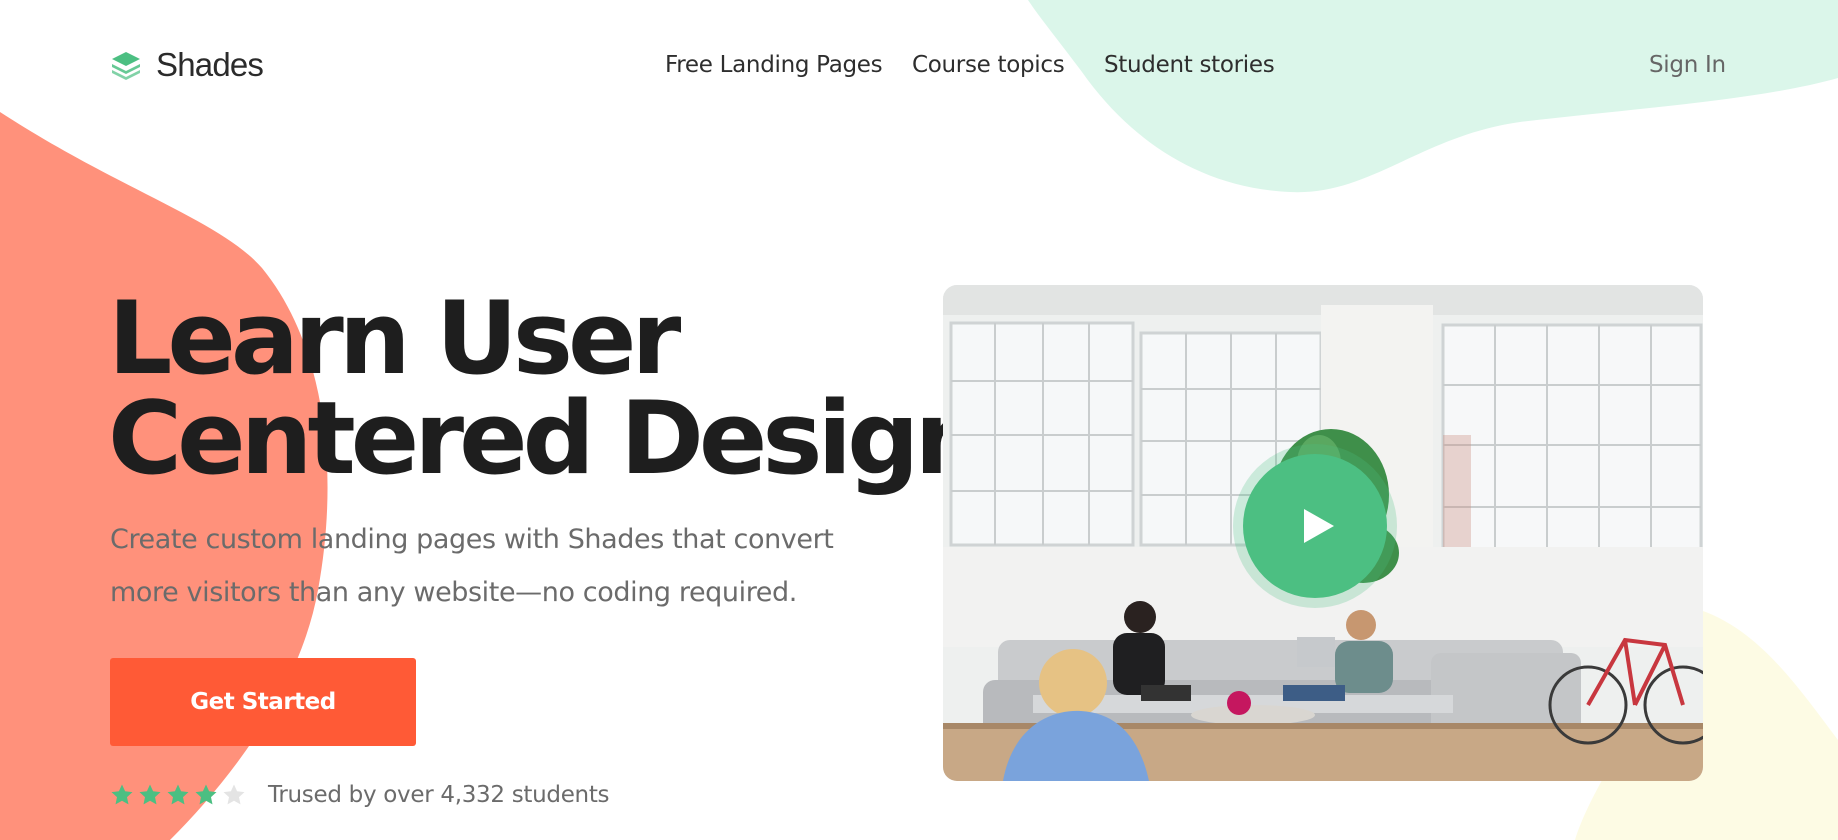  What do you see at coordinates (1319, 526) in the screenshot?
I see `play-icon` at bounding box center [1319, 526].